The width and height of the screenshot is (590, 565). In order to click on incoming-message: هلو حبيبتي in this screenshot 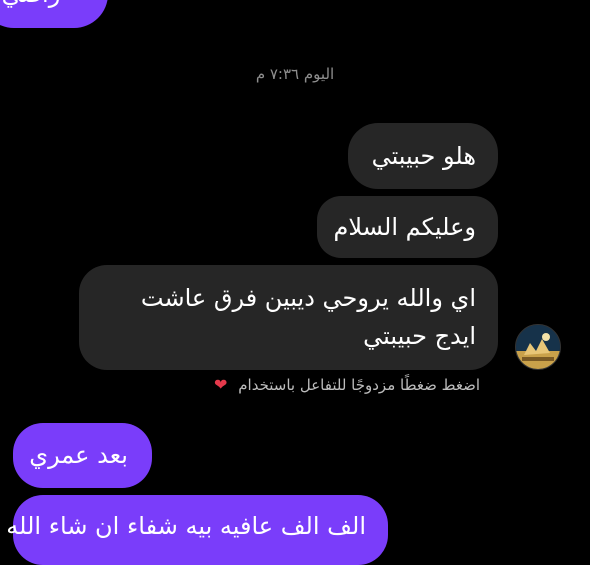, I will do `click(423, 156)`.